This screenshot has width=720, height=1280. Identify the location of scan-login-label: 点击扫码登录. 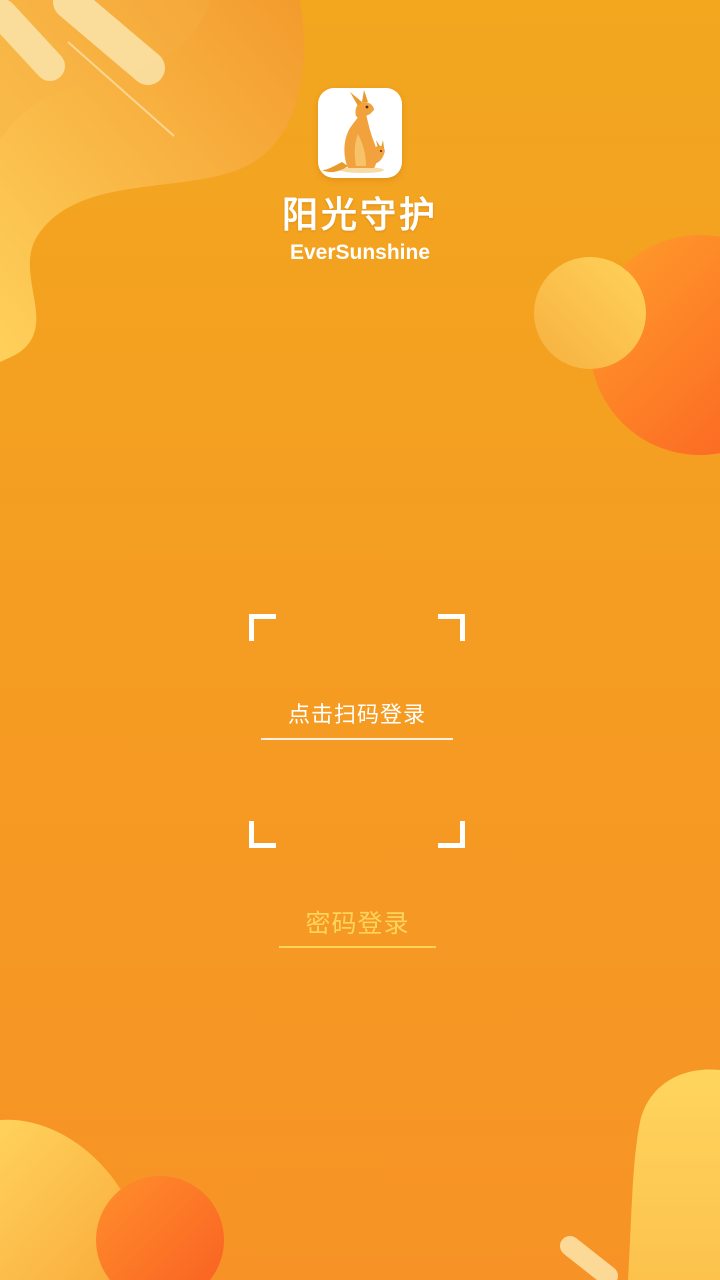
(356, 715).